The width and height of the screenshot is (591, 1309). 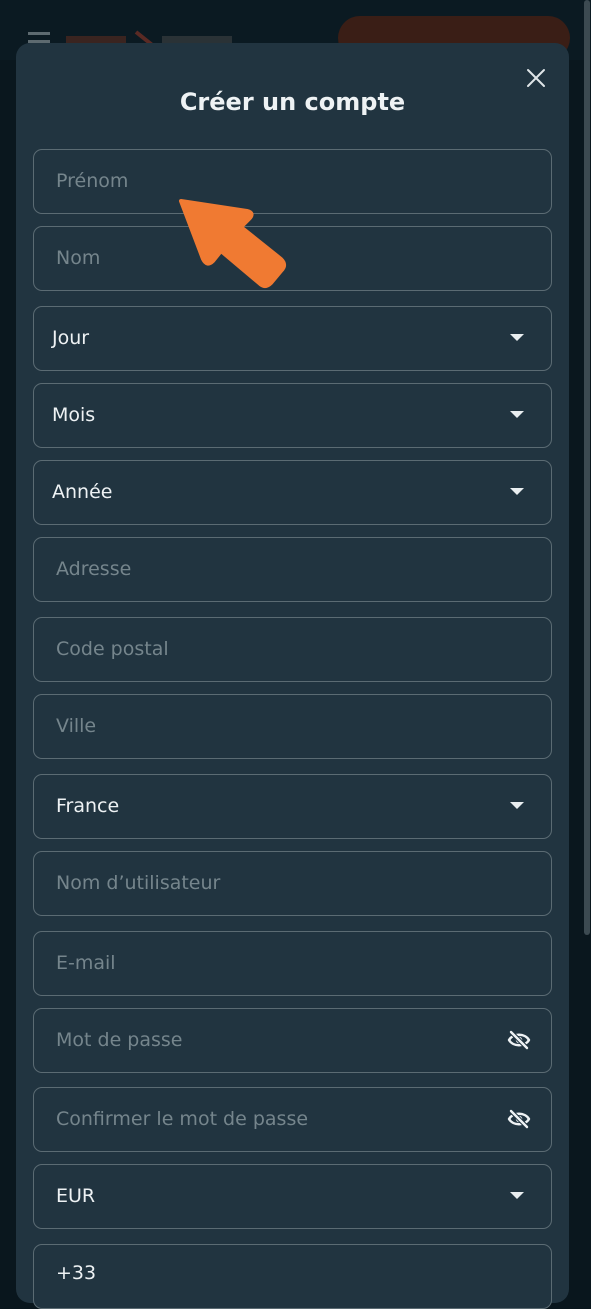 What do you see at coordinates (76, 1273) in the screenshot?
I see `phone-prefix: +33` at bounding box center [76, 1273].